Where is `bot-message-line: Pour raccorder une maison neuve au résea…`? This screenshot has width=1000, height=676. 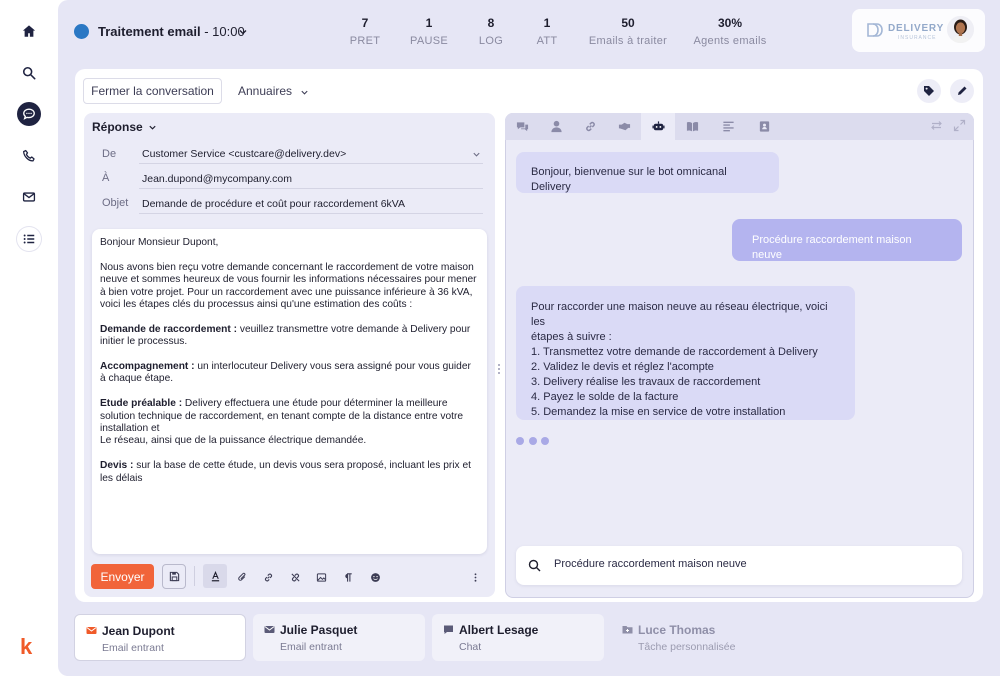 bot-message-line: Pour raccorder une maison neuve au résea… is located at coordinates (679, 314).